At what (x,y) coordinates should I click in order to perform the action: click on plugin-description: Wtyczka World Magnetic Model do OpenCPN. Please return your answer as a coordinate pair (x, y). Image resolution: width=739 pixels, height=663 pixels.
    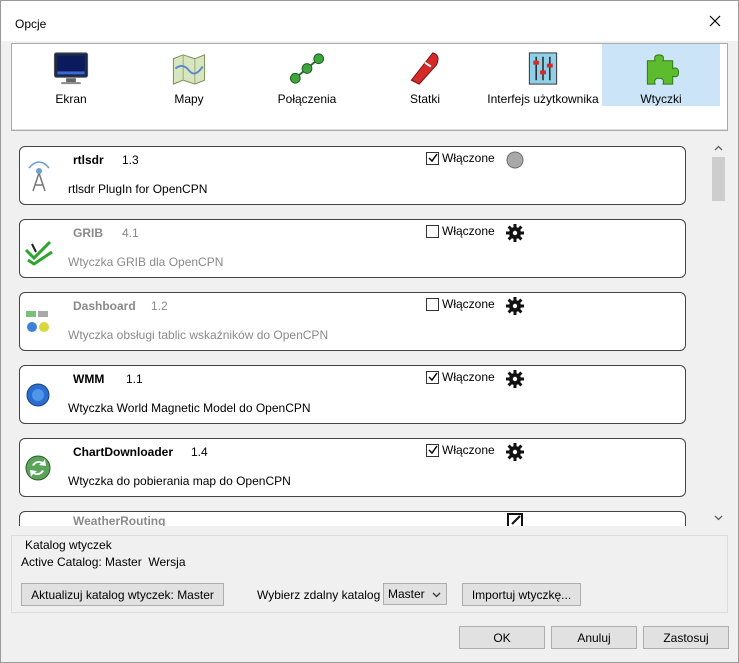
    Looking at the image, I should click on (189, 408).